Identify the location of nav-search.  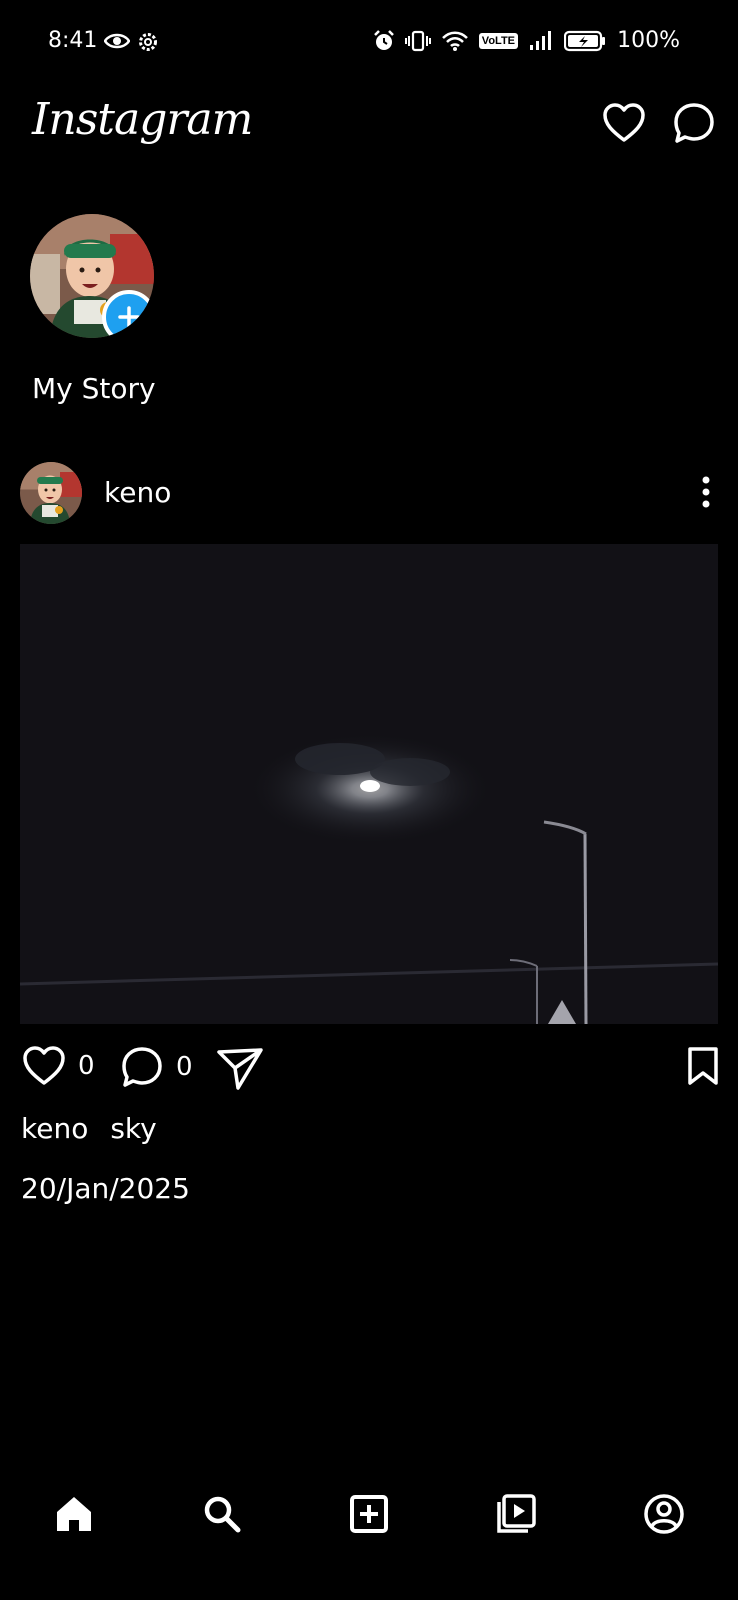
(222, 1514).